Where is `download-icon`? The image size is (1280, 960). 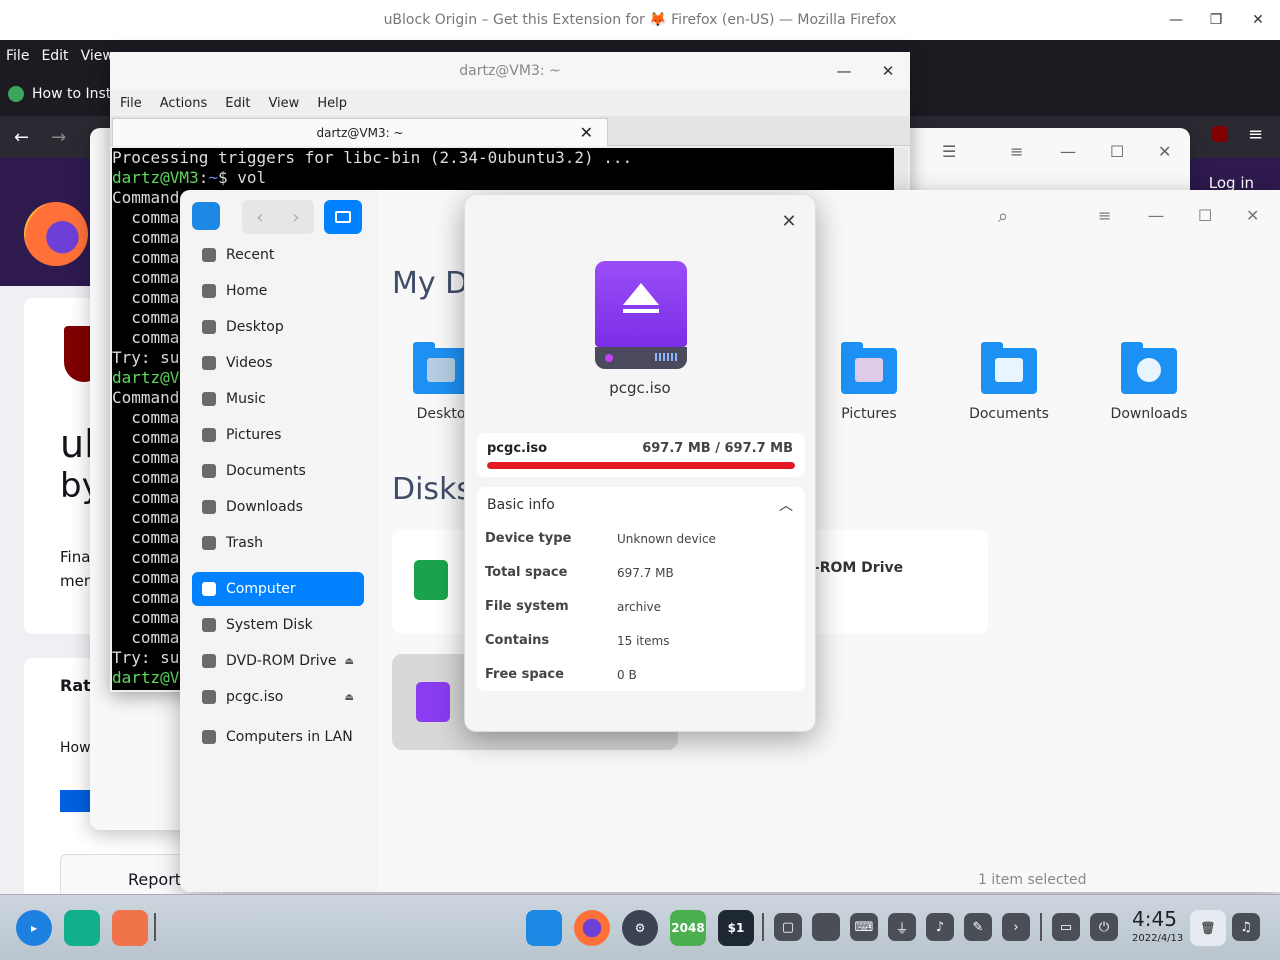 download-icon is located at coordinates (209, 507).